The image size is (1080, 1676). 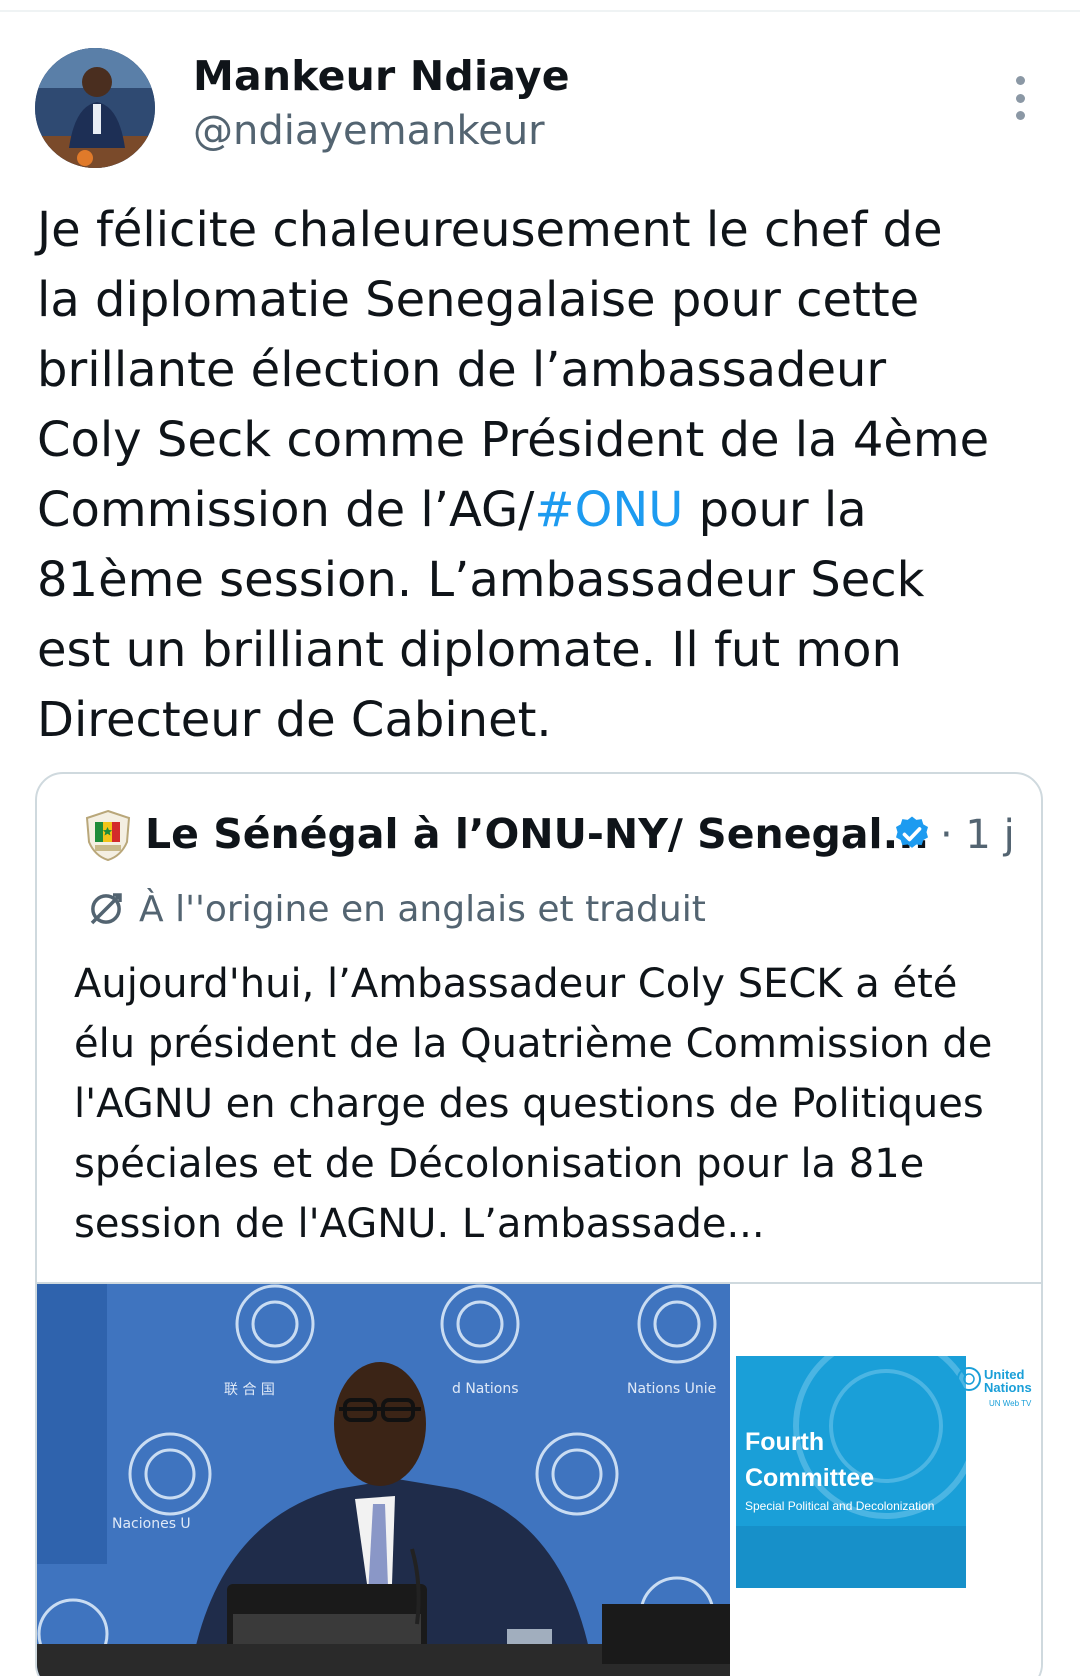 I want to click on un-web-tv-label: UN Web TV, so click(x=1010, y=1403).